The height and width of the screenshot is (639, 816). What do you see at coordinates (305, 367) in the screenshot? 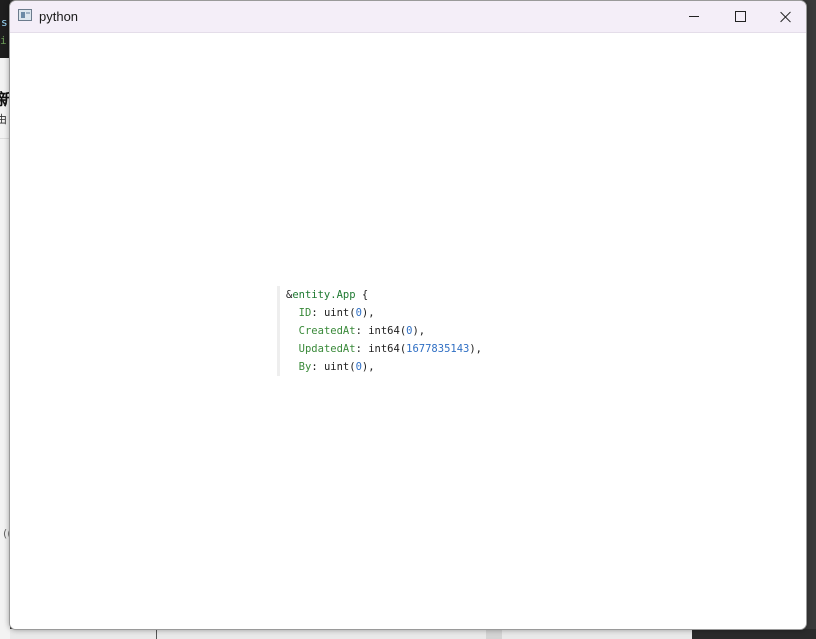
I see `code-token: By` at bounding box center [305, 367].